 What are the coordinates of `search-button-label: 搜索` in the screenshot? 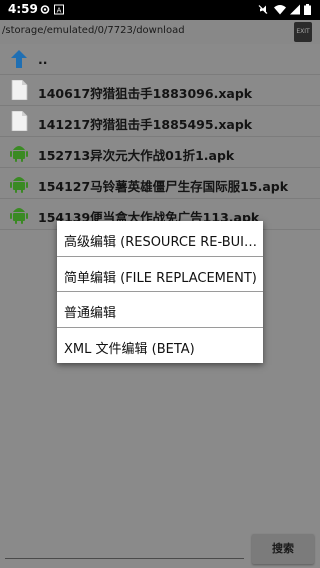 It's located at (283, 548).